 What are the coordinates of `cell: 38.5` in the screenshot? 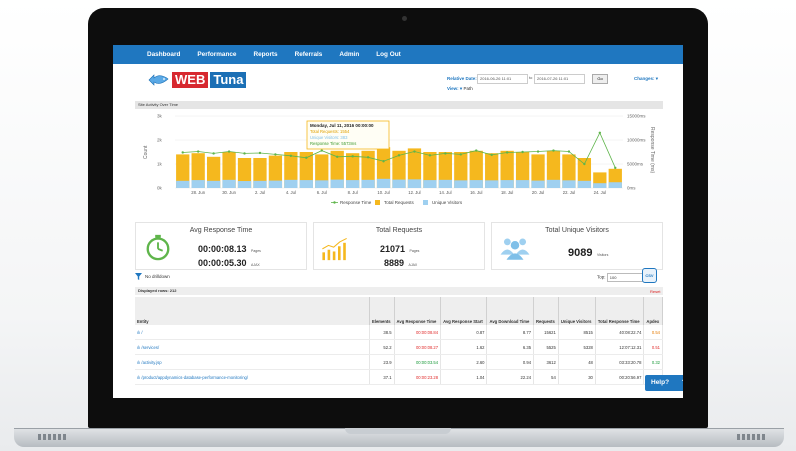 It's located at (382, 332).